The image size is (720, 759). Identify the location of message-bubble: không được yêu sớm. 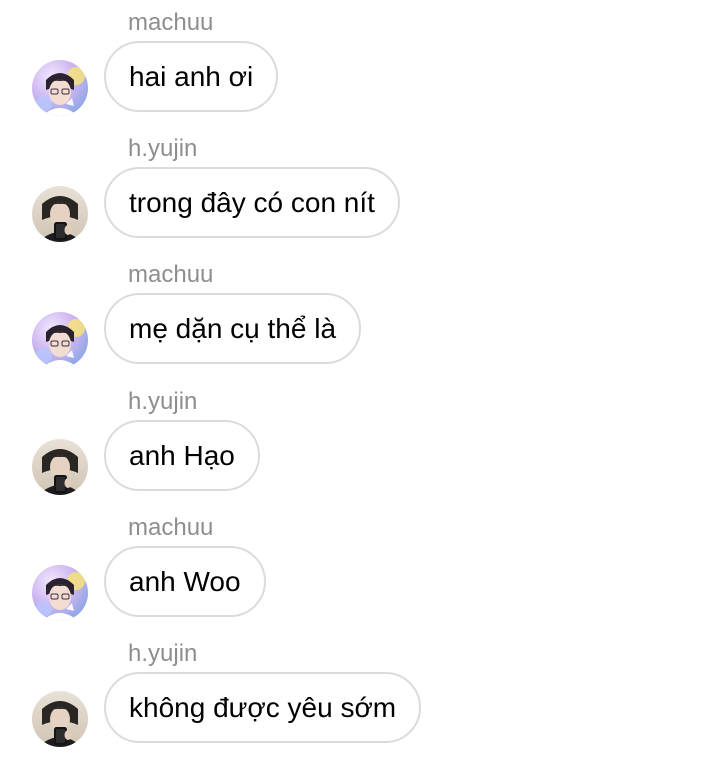
(263, 707).